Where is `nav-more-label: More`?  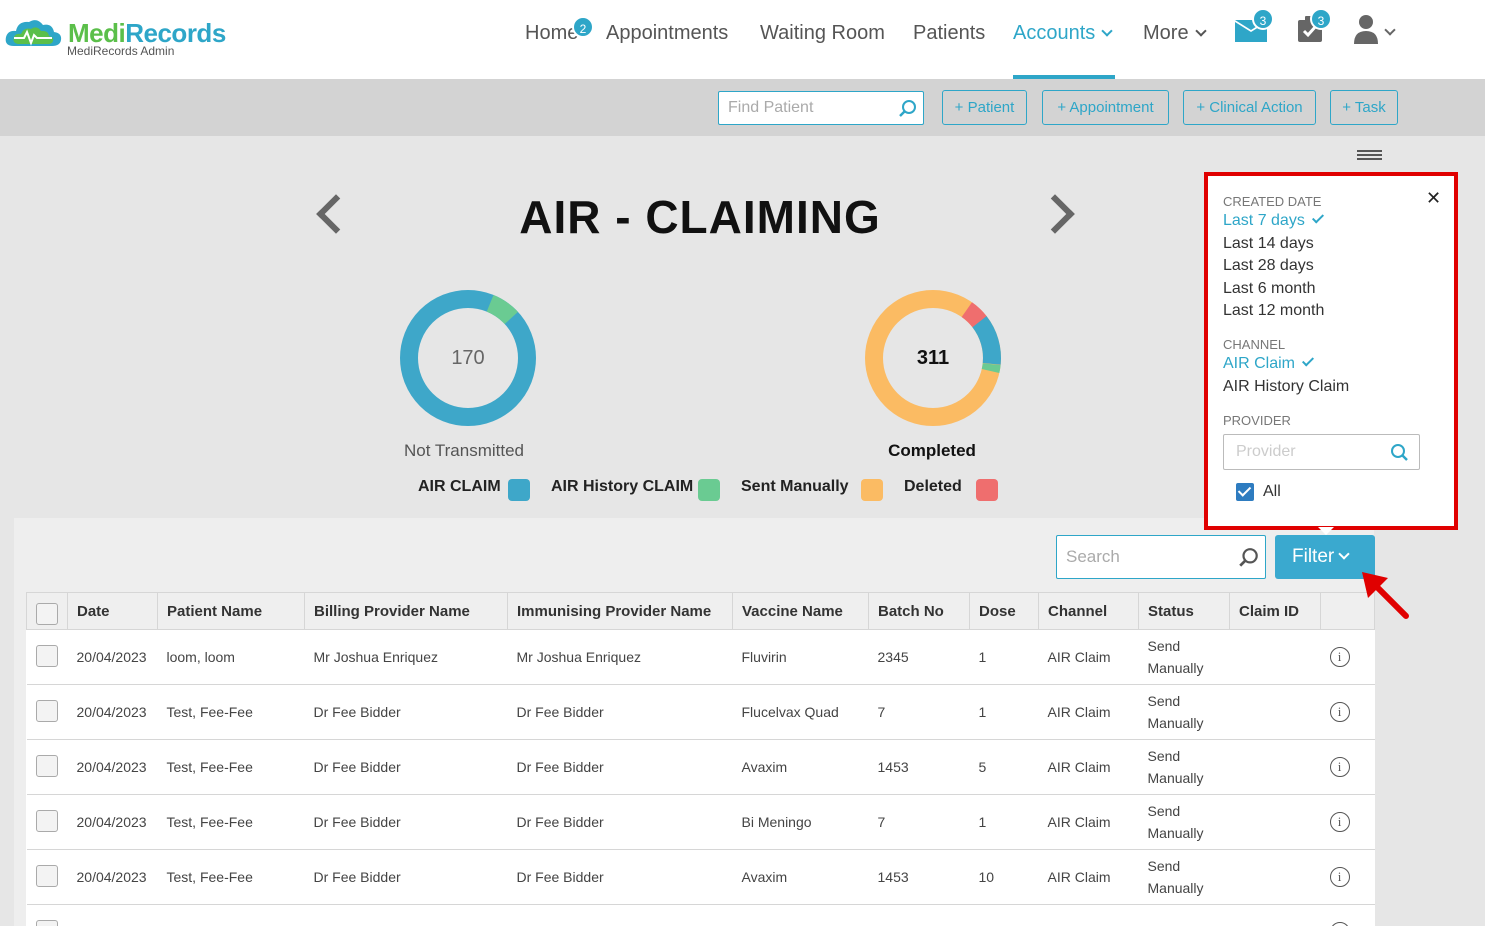
nav-more-label: More is located at coordinates (1166, 33).